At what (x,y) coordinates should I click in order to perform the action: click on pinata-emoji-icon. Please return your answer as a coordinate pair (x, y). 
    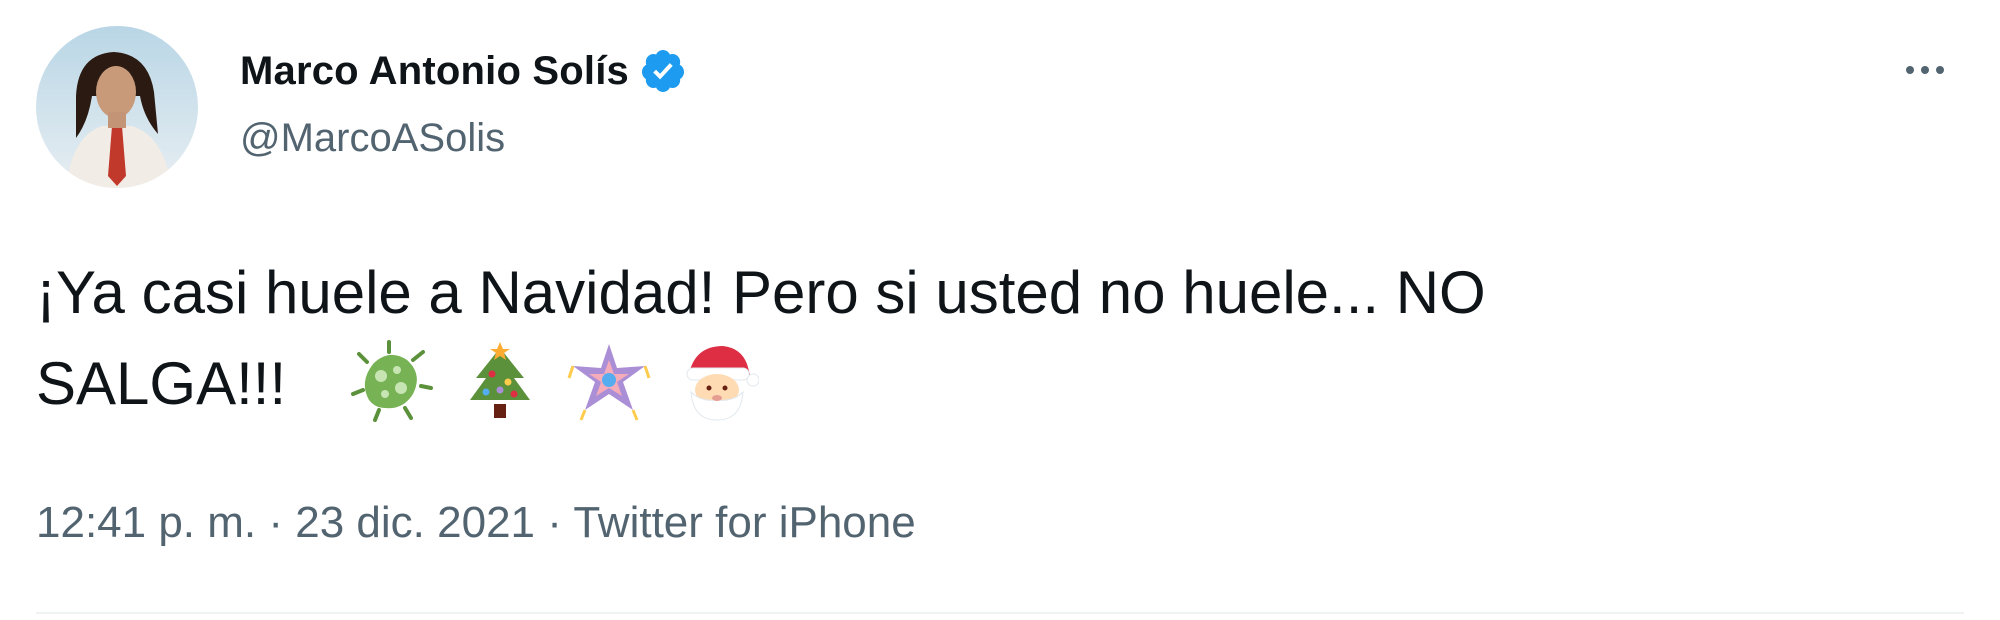
    Looking at the image, I should click on (609, 380).